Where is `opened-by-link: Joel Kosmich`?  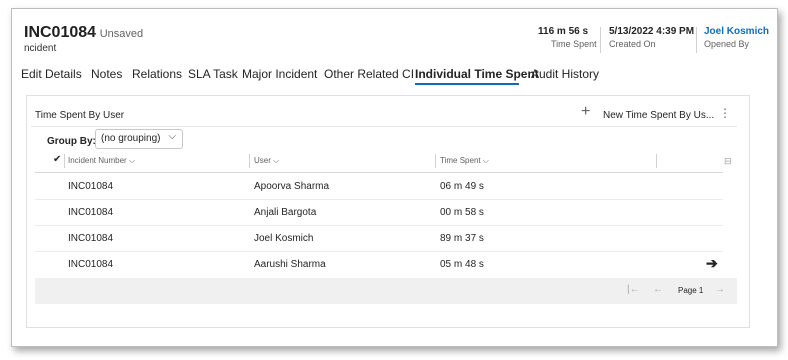 opened-by-link: Joel Kosmich is located at coordinates (736, 31).